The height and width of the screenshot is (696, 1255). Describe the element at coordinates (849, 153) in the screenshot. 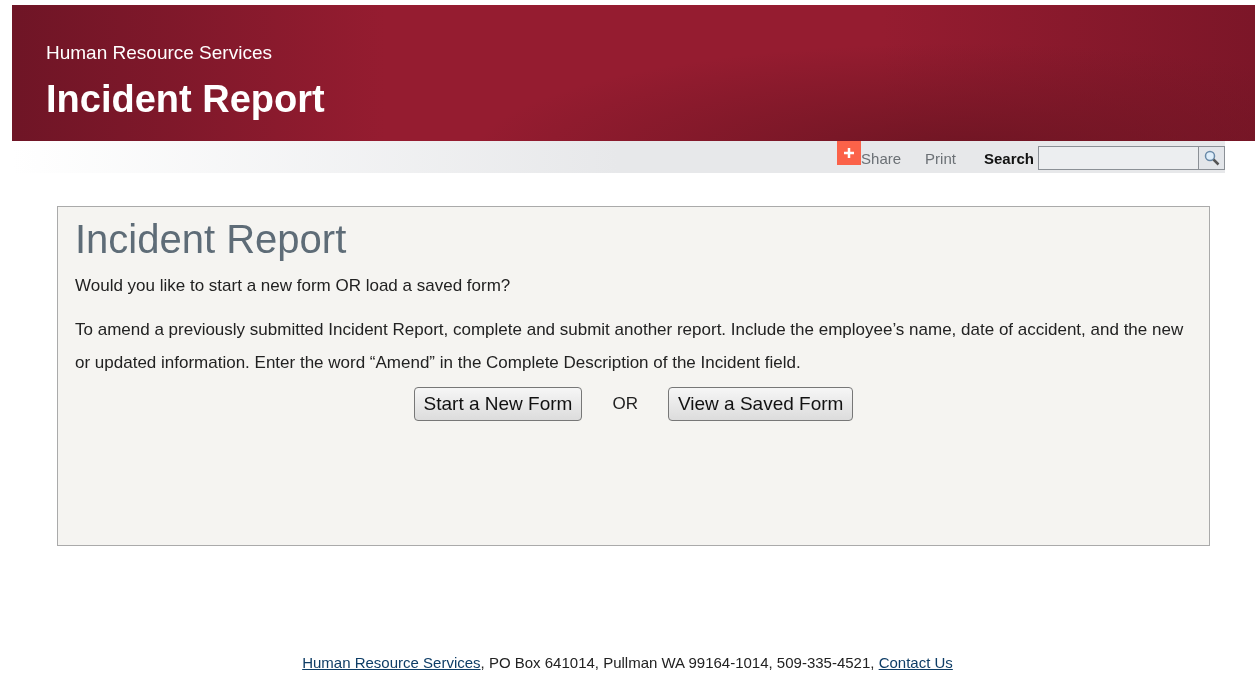

I see `plus-icon` at that location.